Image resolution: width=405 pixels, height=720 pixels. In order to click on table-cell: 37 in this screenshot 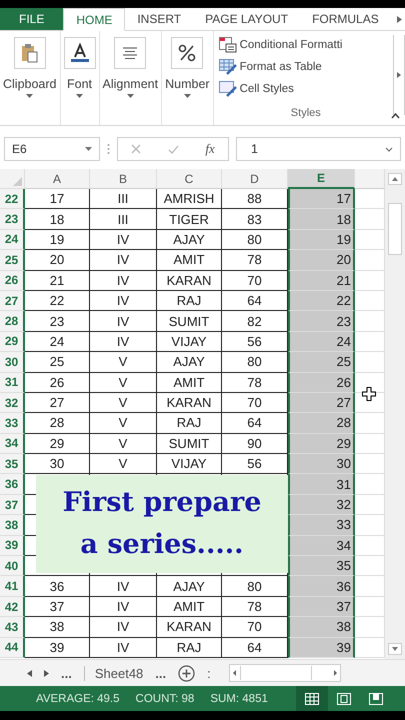, I will do `click(321, 607)`.